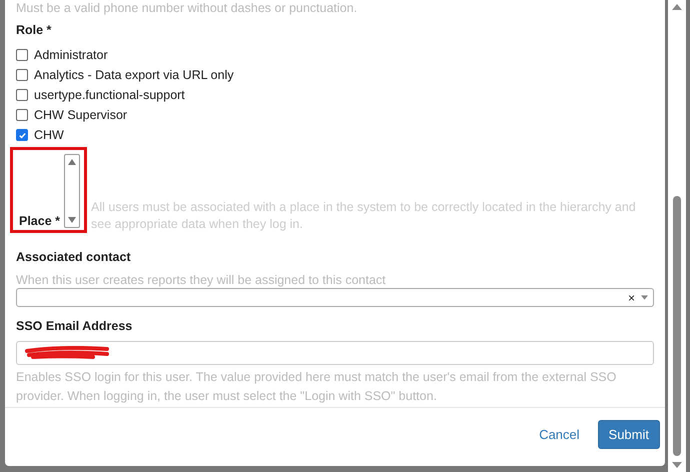 The height and width of the screenshot is (472, 690). I want to click on help-text: Enables SSO login for this user. The value provided here must match the user's email from the external SSO provider. When logging in, the user must select the "Login with SSO" button., so click(317, 387).